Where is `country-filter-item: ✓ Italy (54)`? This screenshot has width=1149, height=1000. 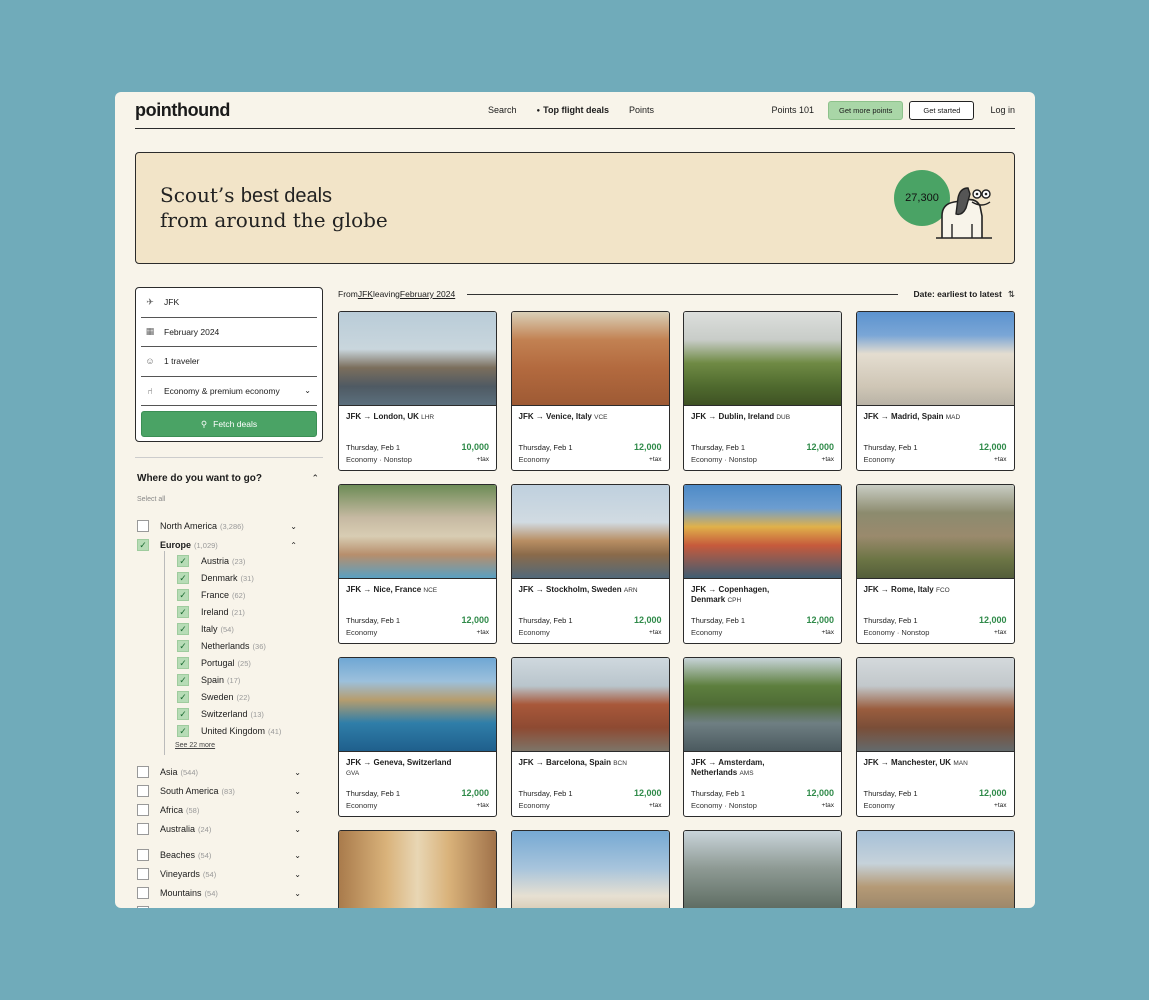
country-filter-item: ✓ Italy (54) is located at coordinates (247, 629).